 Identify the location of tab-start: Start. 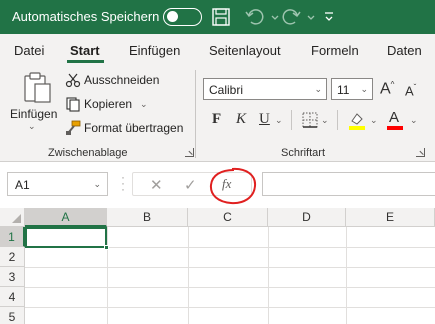
(85, 50).